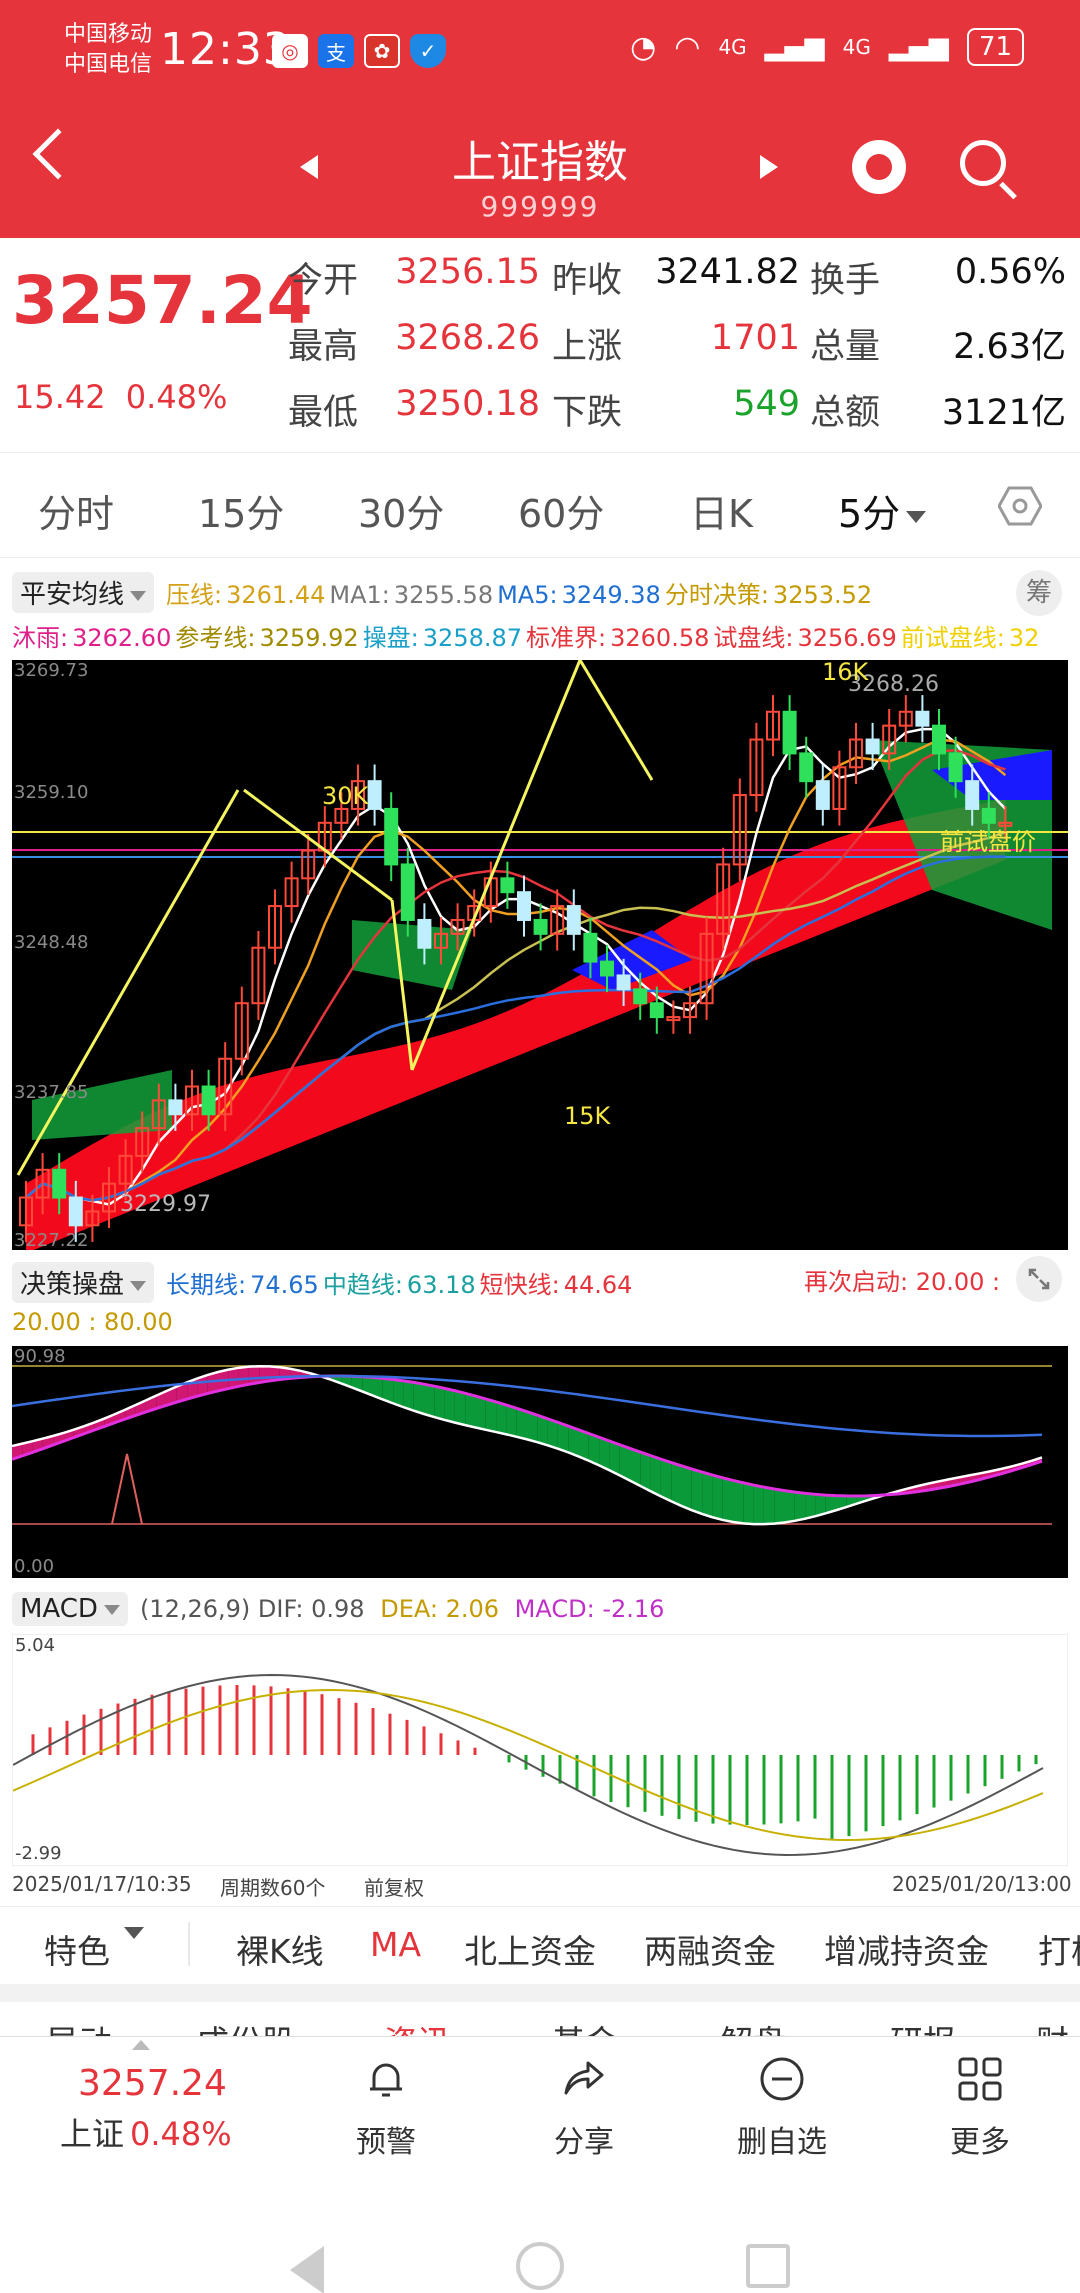 The image size is (1080, 2293). Describe the element at coordinates (309, 167) in the screenshot. I see `prev-stock-icon` at that location.